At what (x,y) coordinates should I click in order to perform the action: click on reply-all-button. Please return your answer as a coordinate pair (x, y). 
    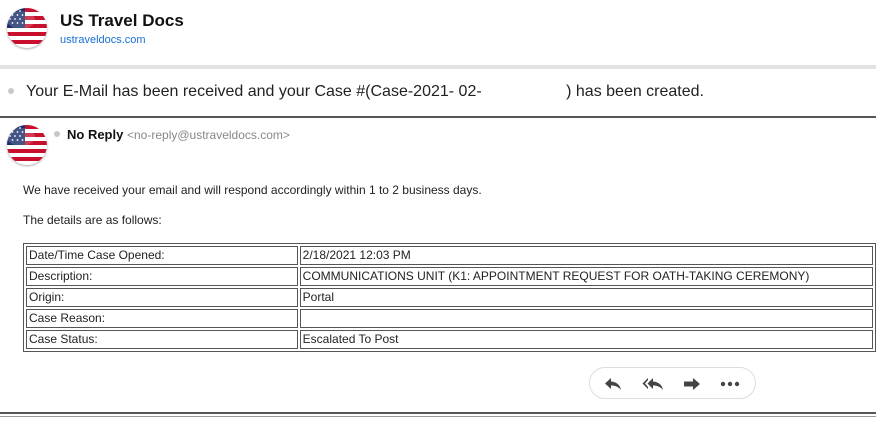
    Looking at the image, I should click on (653, 384).